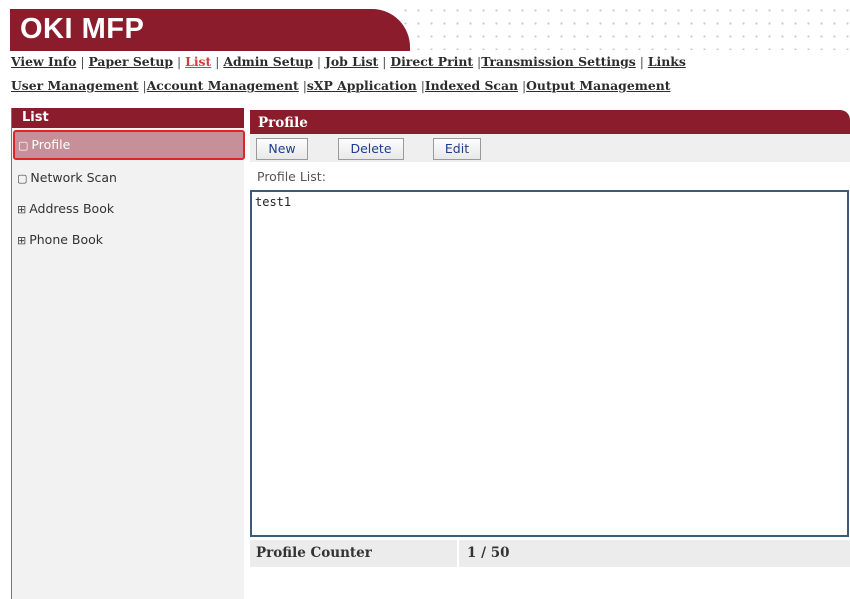  What do you see at coordinates (550, 122) in the screenshot?
I see `panel-title: Profile` at bounding box center [550, 122].